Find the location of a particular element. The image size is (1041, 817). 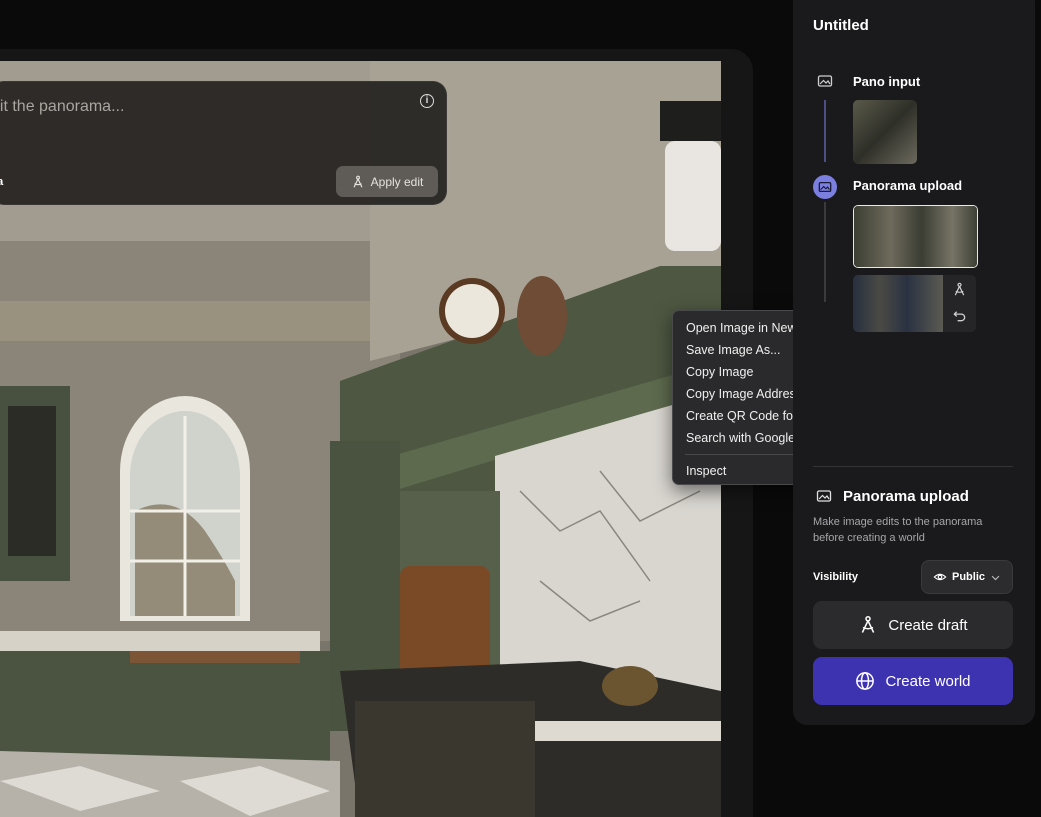

visibility-select: Public is located at coordinates (967, 577).